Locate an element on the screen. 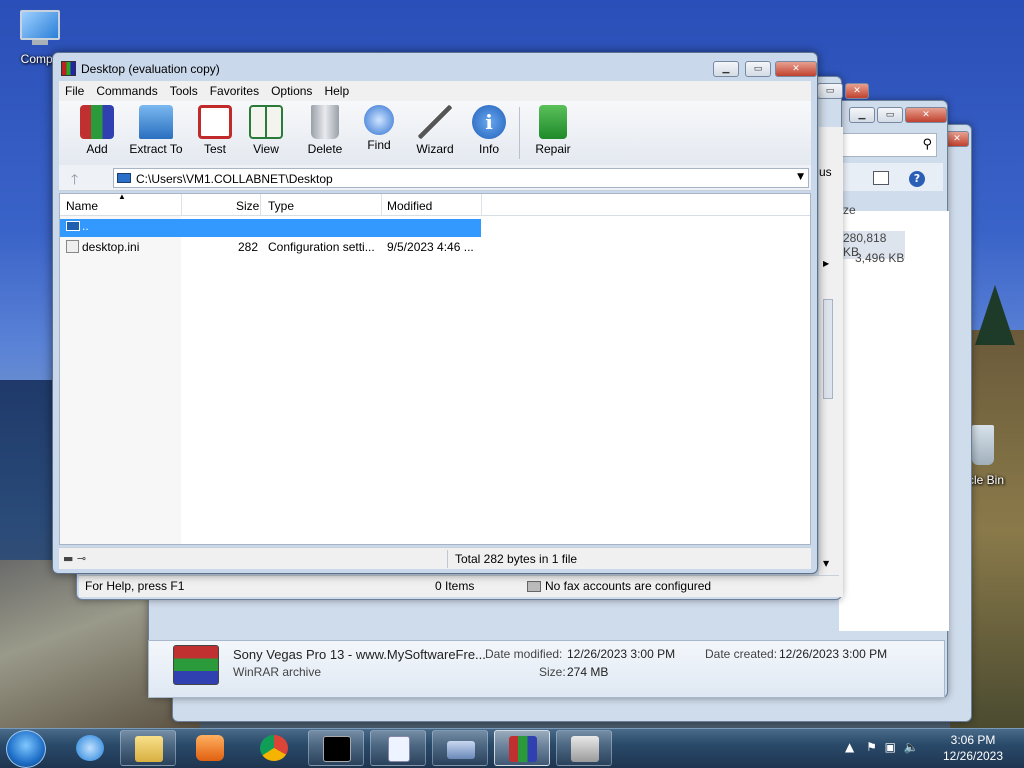 The image size is (1024, 768). details-date-modified: 12/26/2023 3:00 PM is located at coordinates (621, 654).